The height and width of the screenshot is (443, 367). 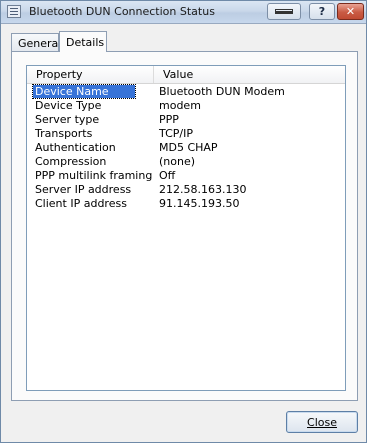 I want to click on property-value: PPP, so click(x=169, y=119).